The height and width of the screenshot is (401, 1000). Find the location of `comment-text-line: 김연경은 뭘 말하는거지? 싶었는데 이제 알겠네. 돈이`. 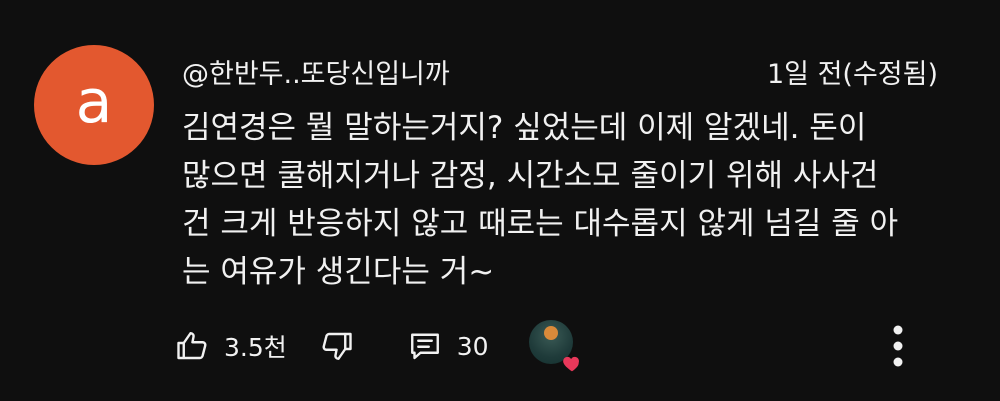

comment-text-line: 김연경은 뭘 말하는거지? 싶었는데 이제 알겠네. 돈이 is located at coordinates (524, 128).